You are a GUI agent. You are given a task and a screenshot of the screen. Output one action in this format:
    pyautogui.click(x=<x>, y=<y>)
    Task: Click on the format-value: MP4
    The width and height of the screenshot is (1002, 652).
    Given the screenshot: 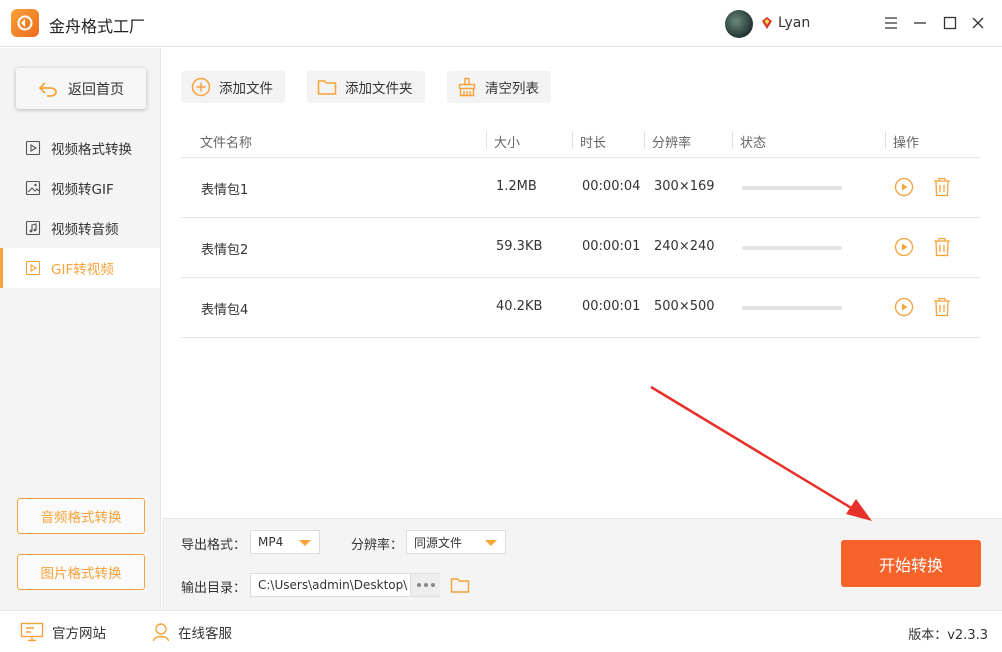 What is the action you would take?
    pyautogui.click(x=271, y=542)
    